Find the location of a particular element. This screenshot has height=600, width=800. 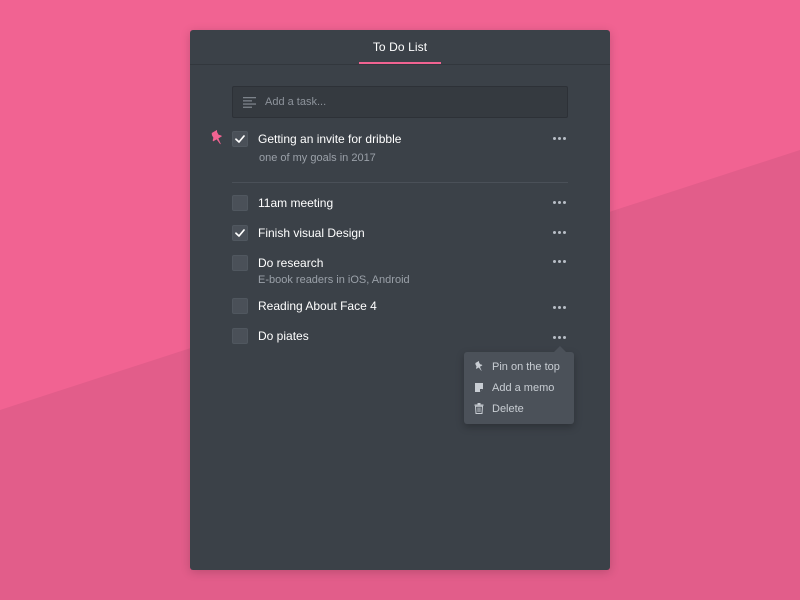

trash-icon is located at coordinates (479, 408).